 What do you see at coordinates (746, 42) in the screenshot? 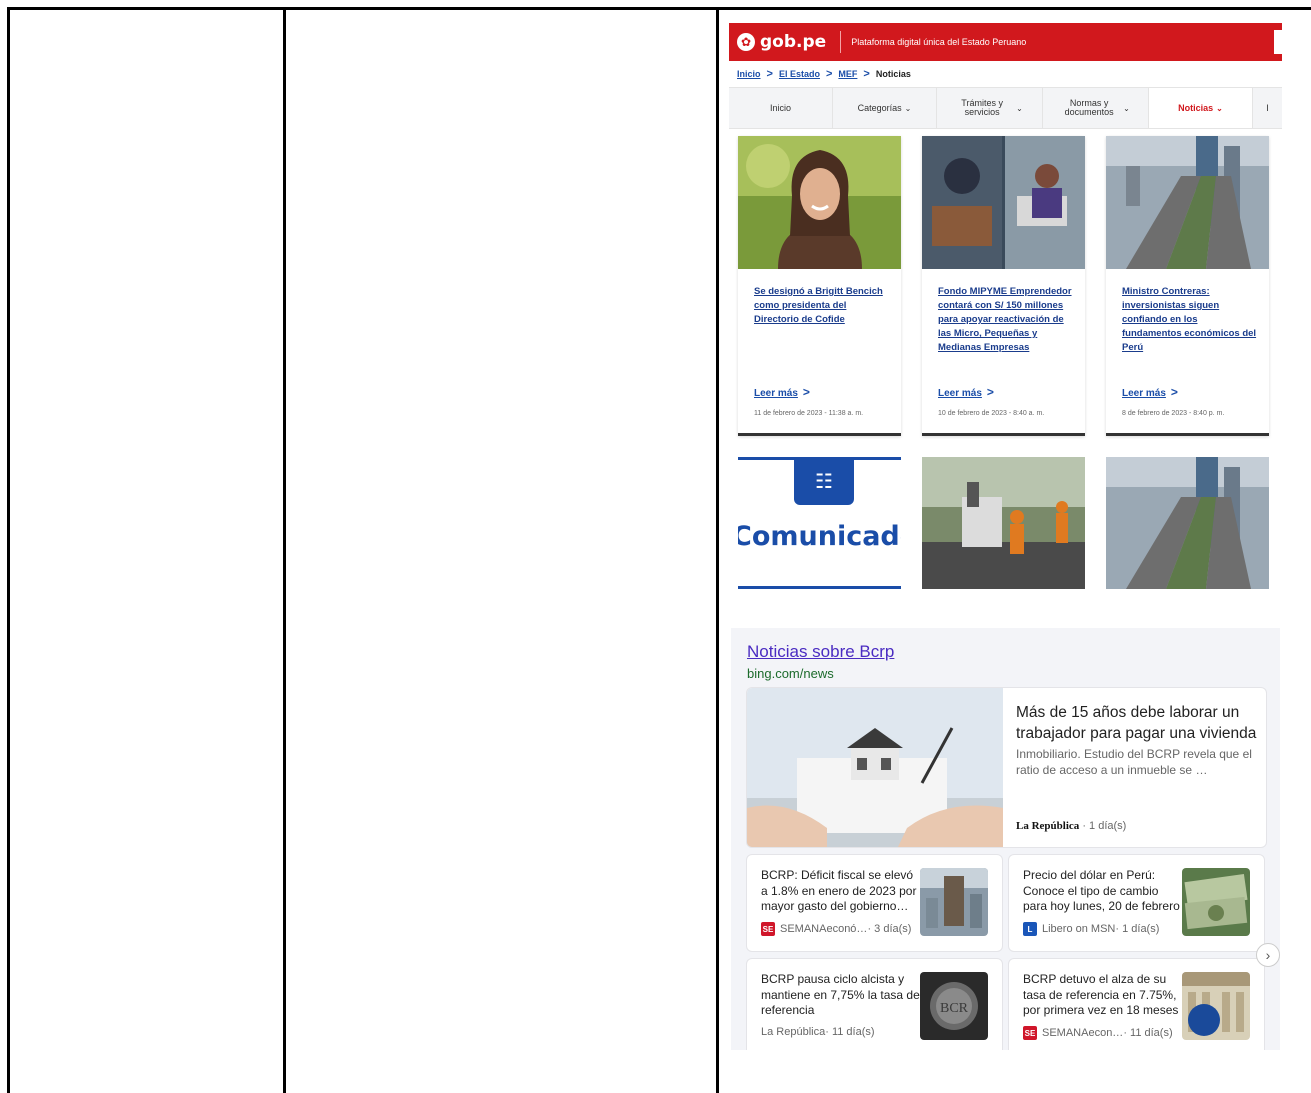
I see `peru-shield-icon: ✿` at bounding box center [746, 42].